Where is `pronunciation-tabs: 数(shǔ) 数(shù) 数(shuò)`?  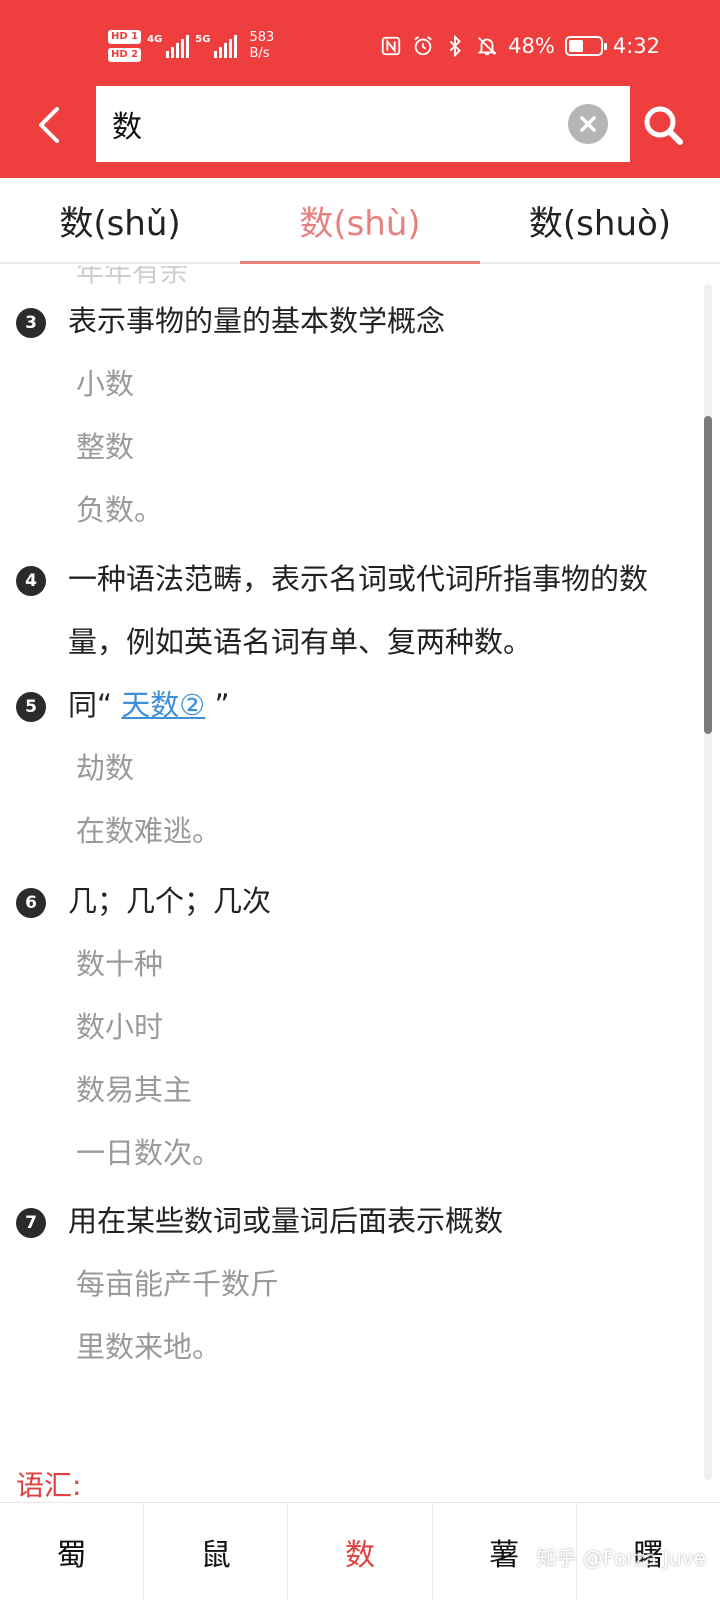 pronunciation-tabs: 数(shǔ) 数(shù) 数(shuò) is located at coordinates (360, 221).